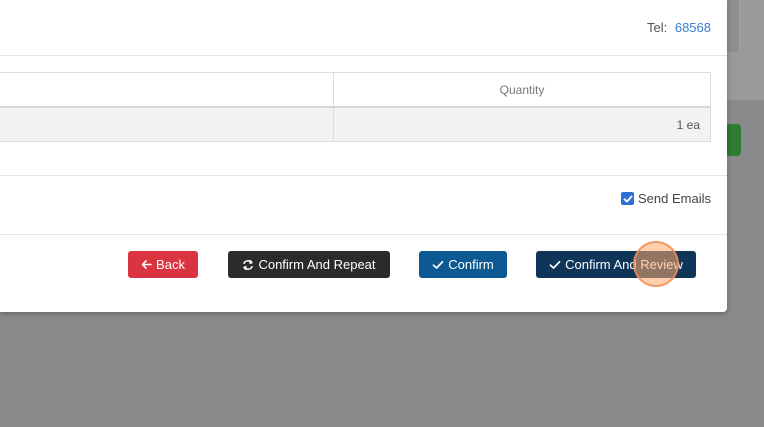 This screenshot has width=764, height=427. I want to click on confirm-button: Confirm, so click(463, 264).